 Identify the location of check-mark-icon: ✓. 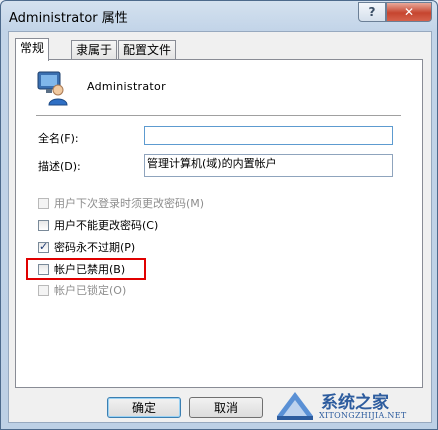
(44, 246).